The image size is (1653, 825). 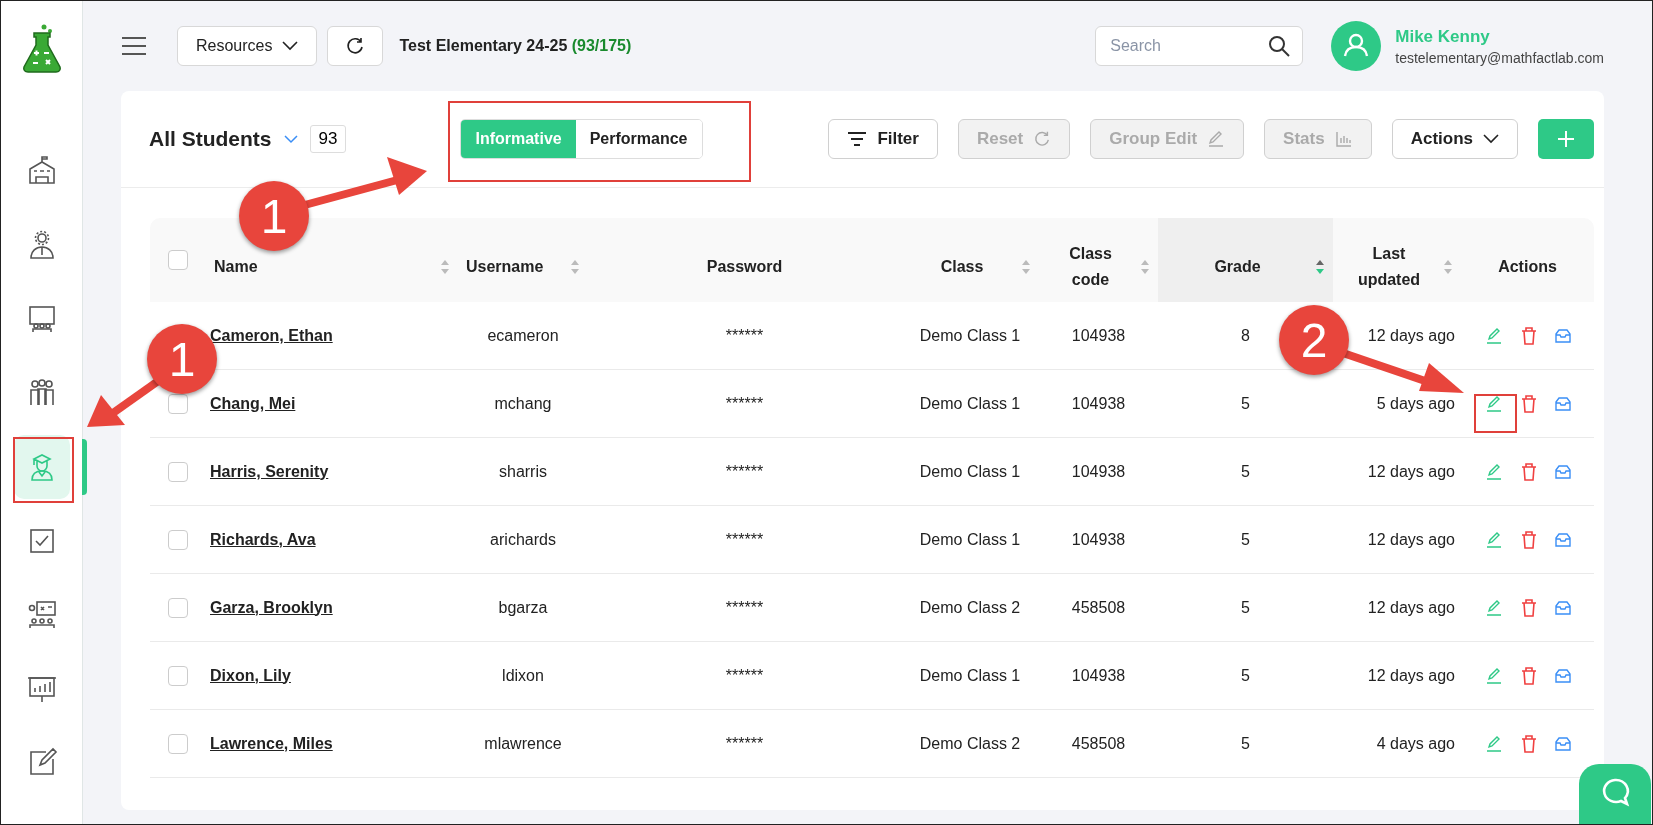 What do you see at coordinates (1237, 267) in the screenshot?
I see `column-header: Grade` at bounding box center [1237, 267].